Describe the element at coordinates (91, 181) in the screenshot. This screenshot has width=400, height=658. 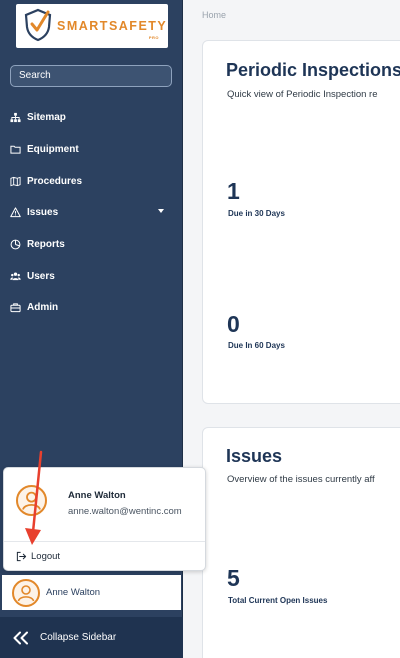
I see `sidebar-item-procedures: Procedures` at that location.